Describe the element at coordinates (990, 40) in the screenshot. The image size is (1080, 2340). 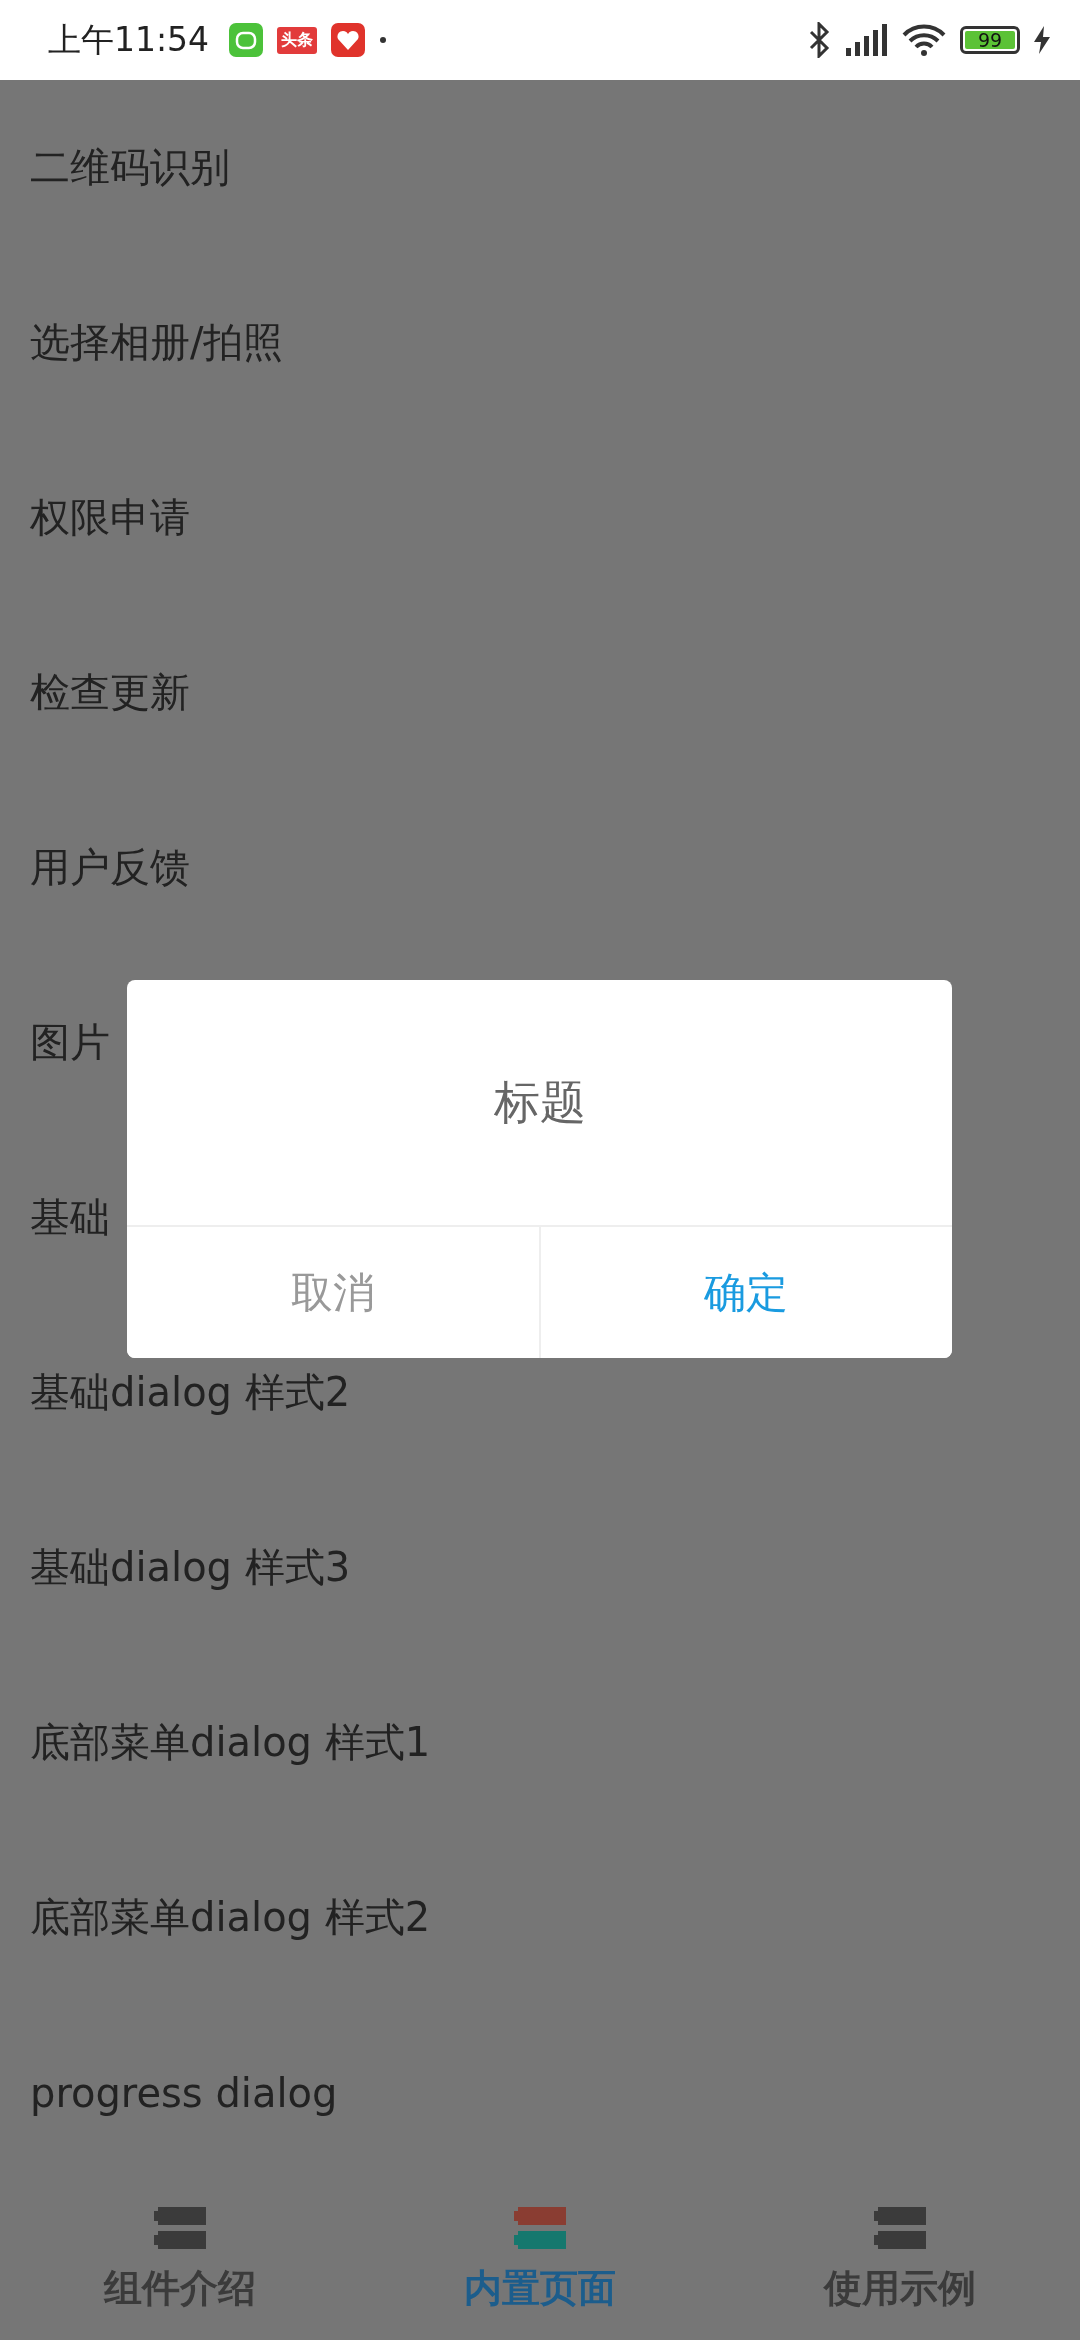
I see `battery-icon: 99` at that location.